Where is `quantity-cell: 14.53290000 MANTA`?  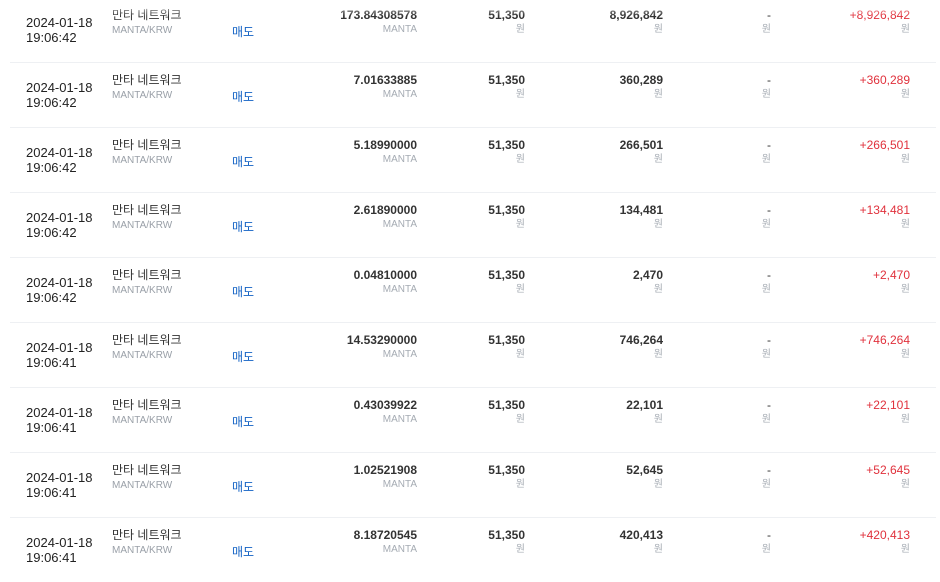
quantity-cell: 14.53290000 MANTA is located at coordinates (353, 347).